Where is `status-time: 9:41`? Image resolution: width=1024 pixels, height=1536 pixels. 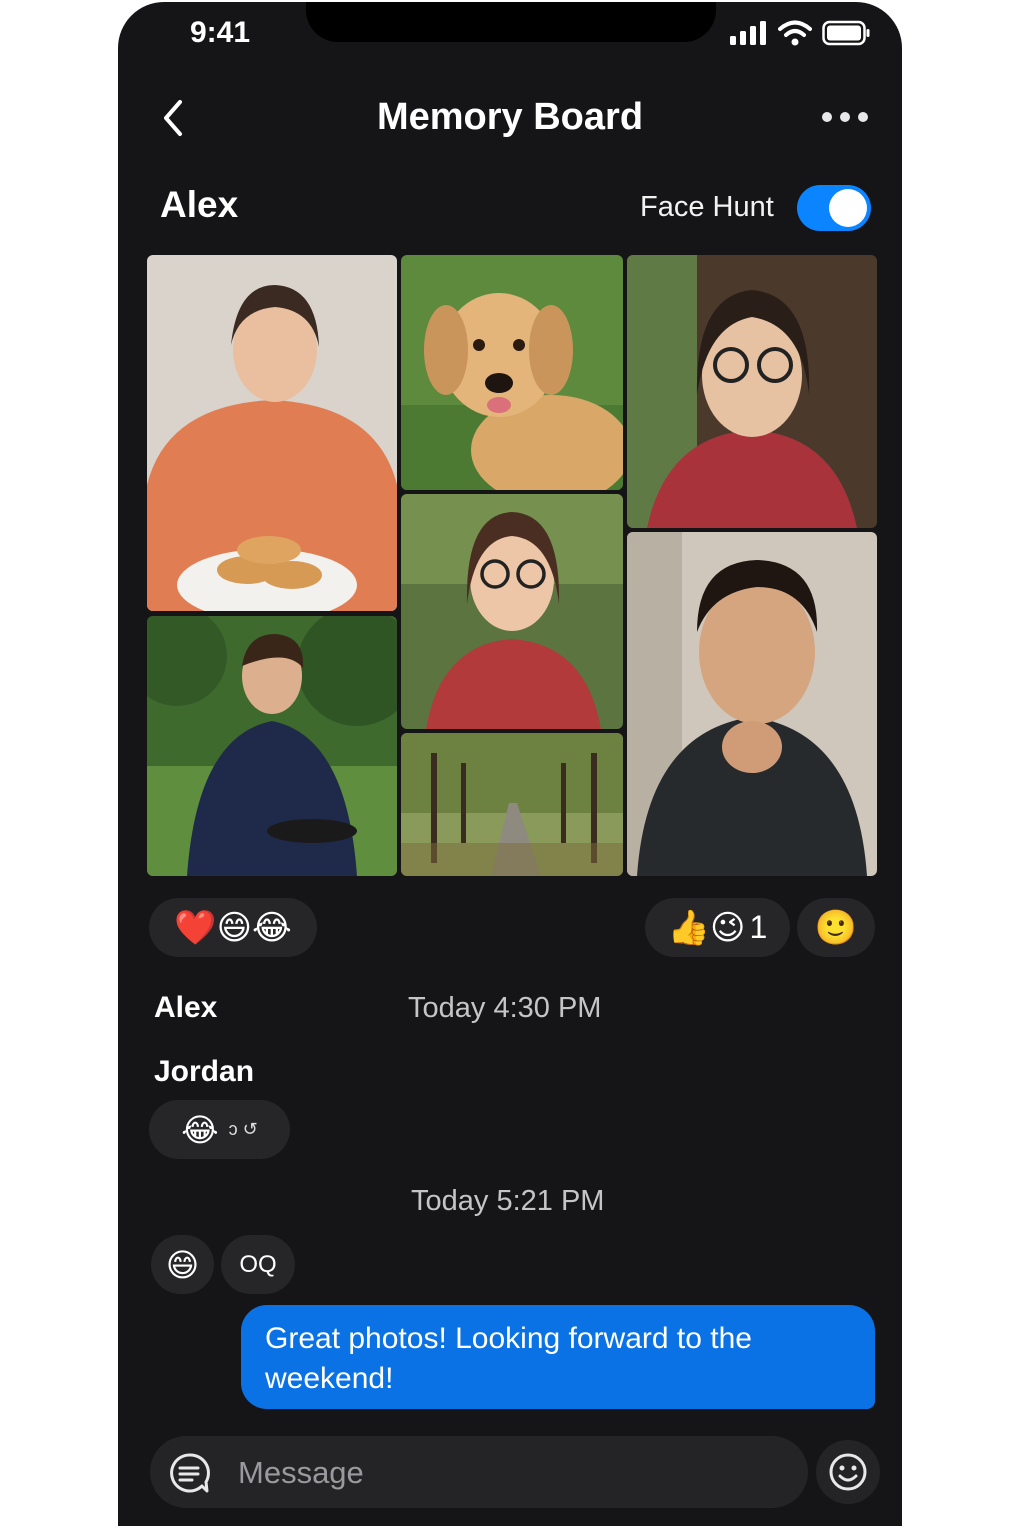 status-time: 9:41 is located at coordinates (220, 32).